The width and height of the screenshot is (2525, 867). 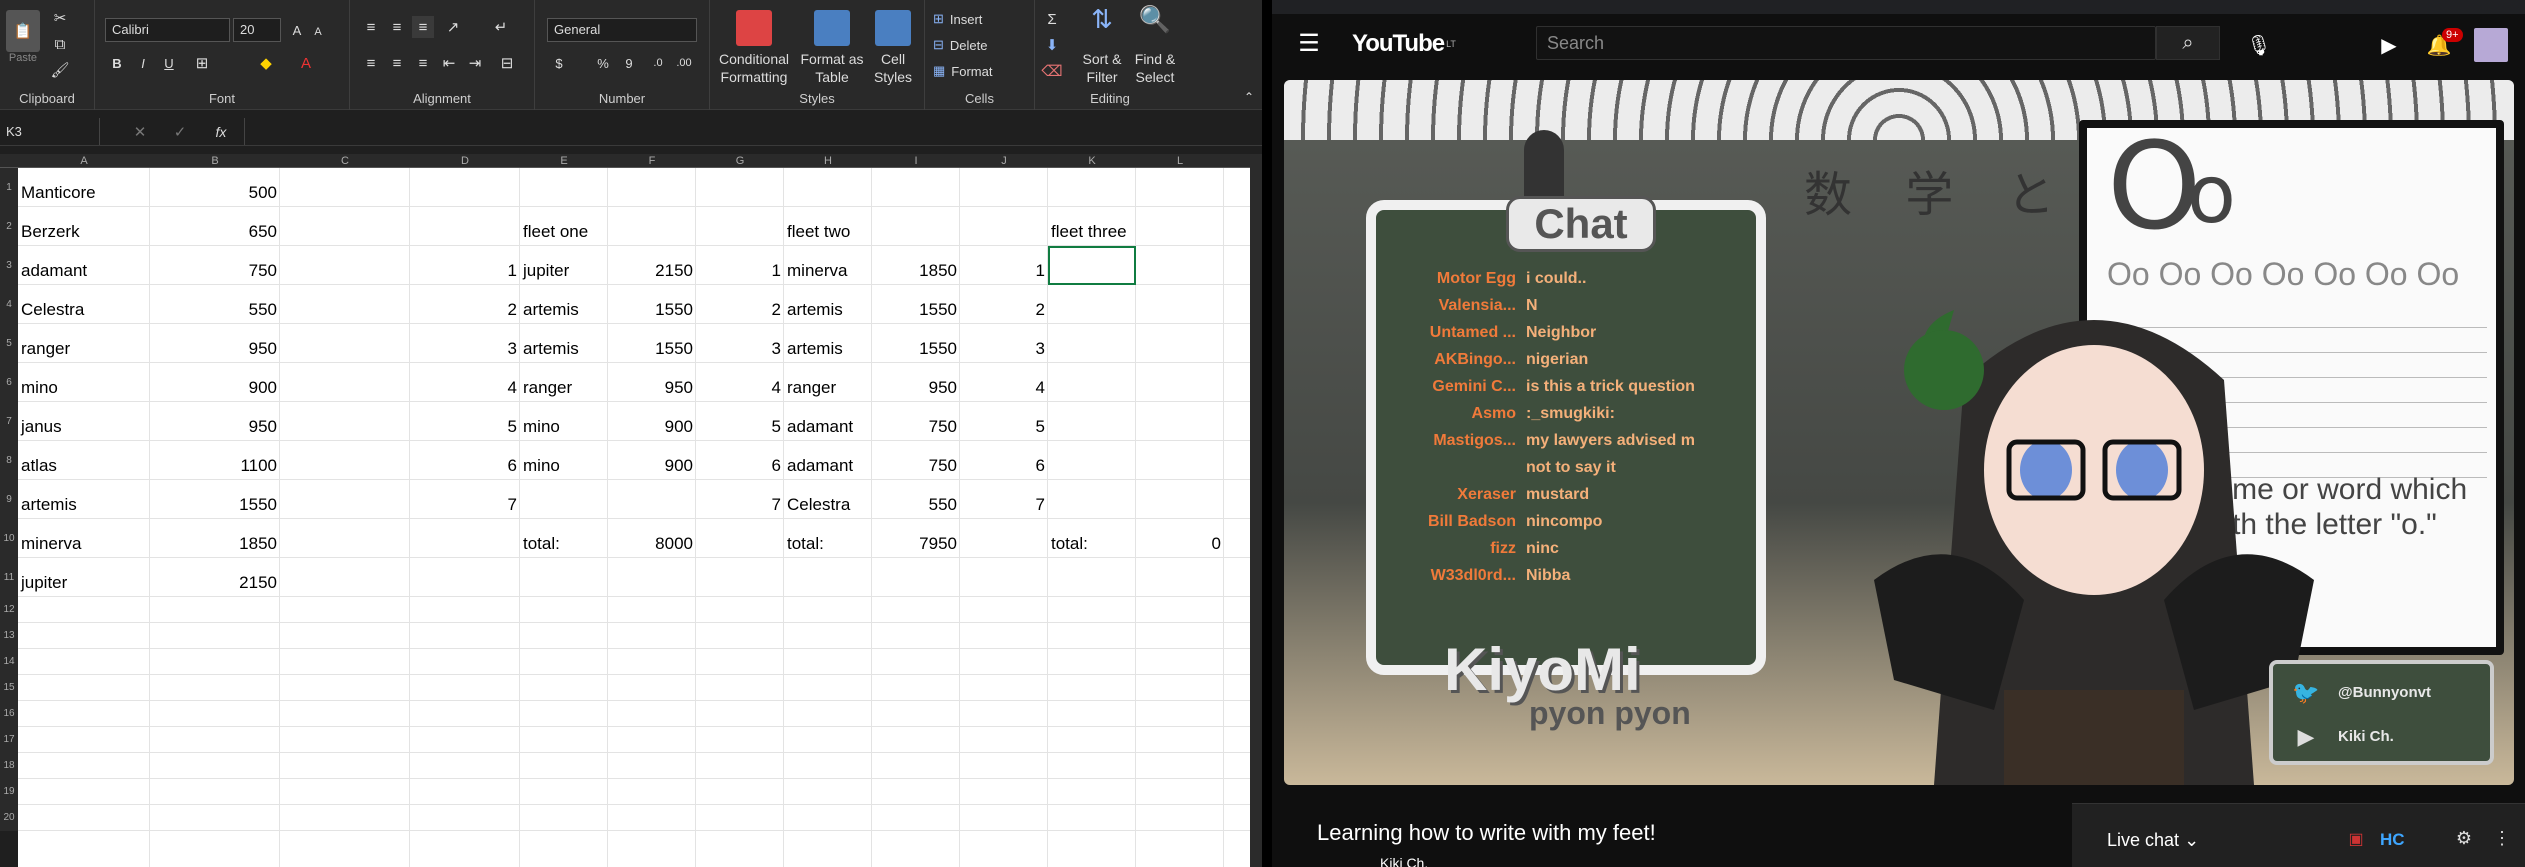 What do you see at coordinates (916, 421) in the screenshot?
I see `cell-i7: 750` at bounding box center [916, 421].